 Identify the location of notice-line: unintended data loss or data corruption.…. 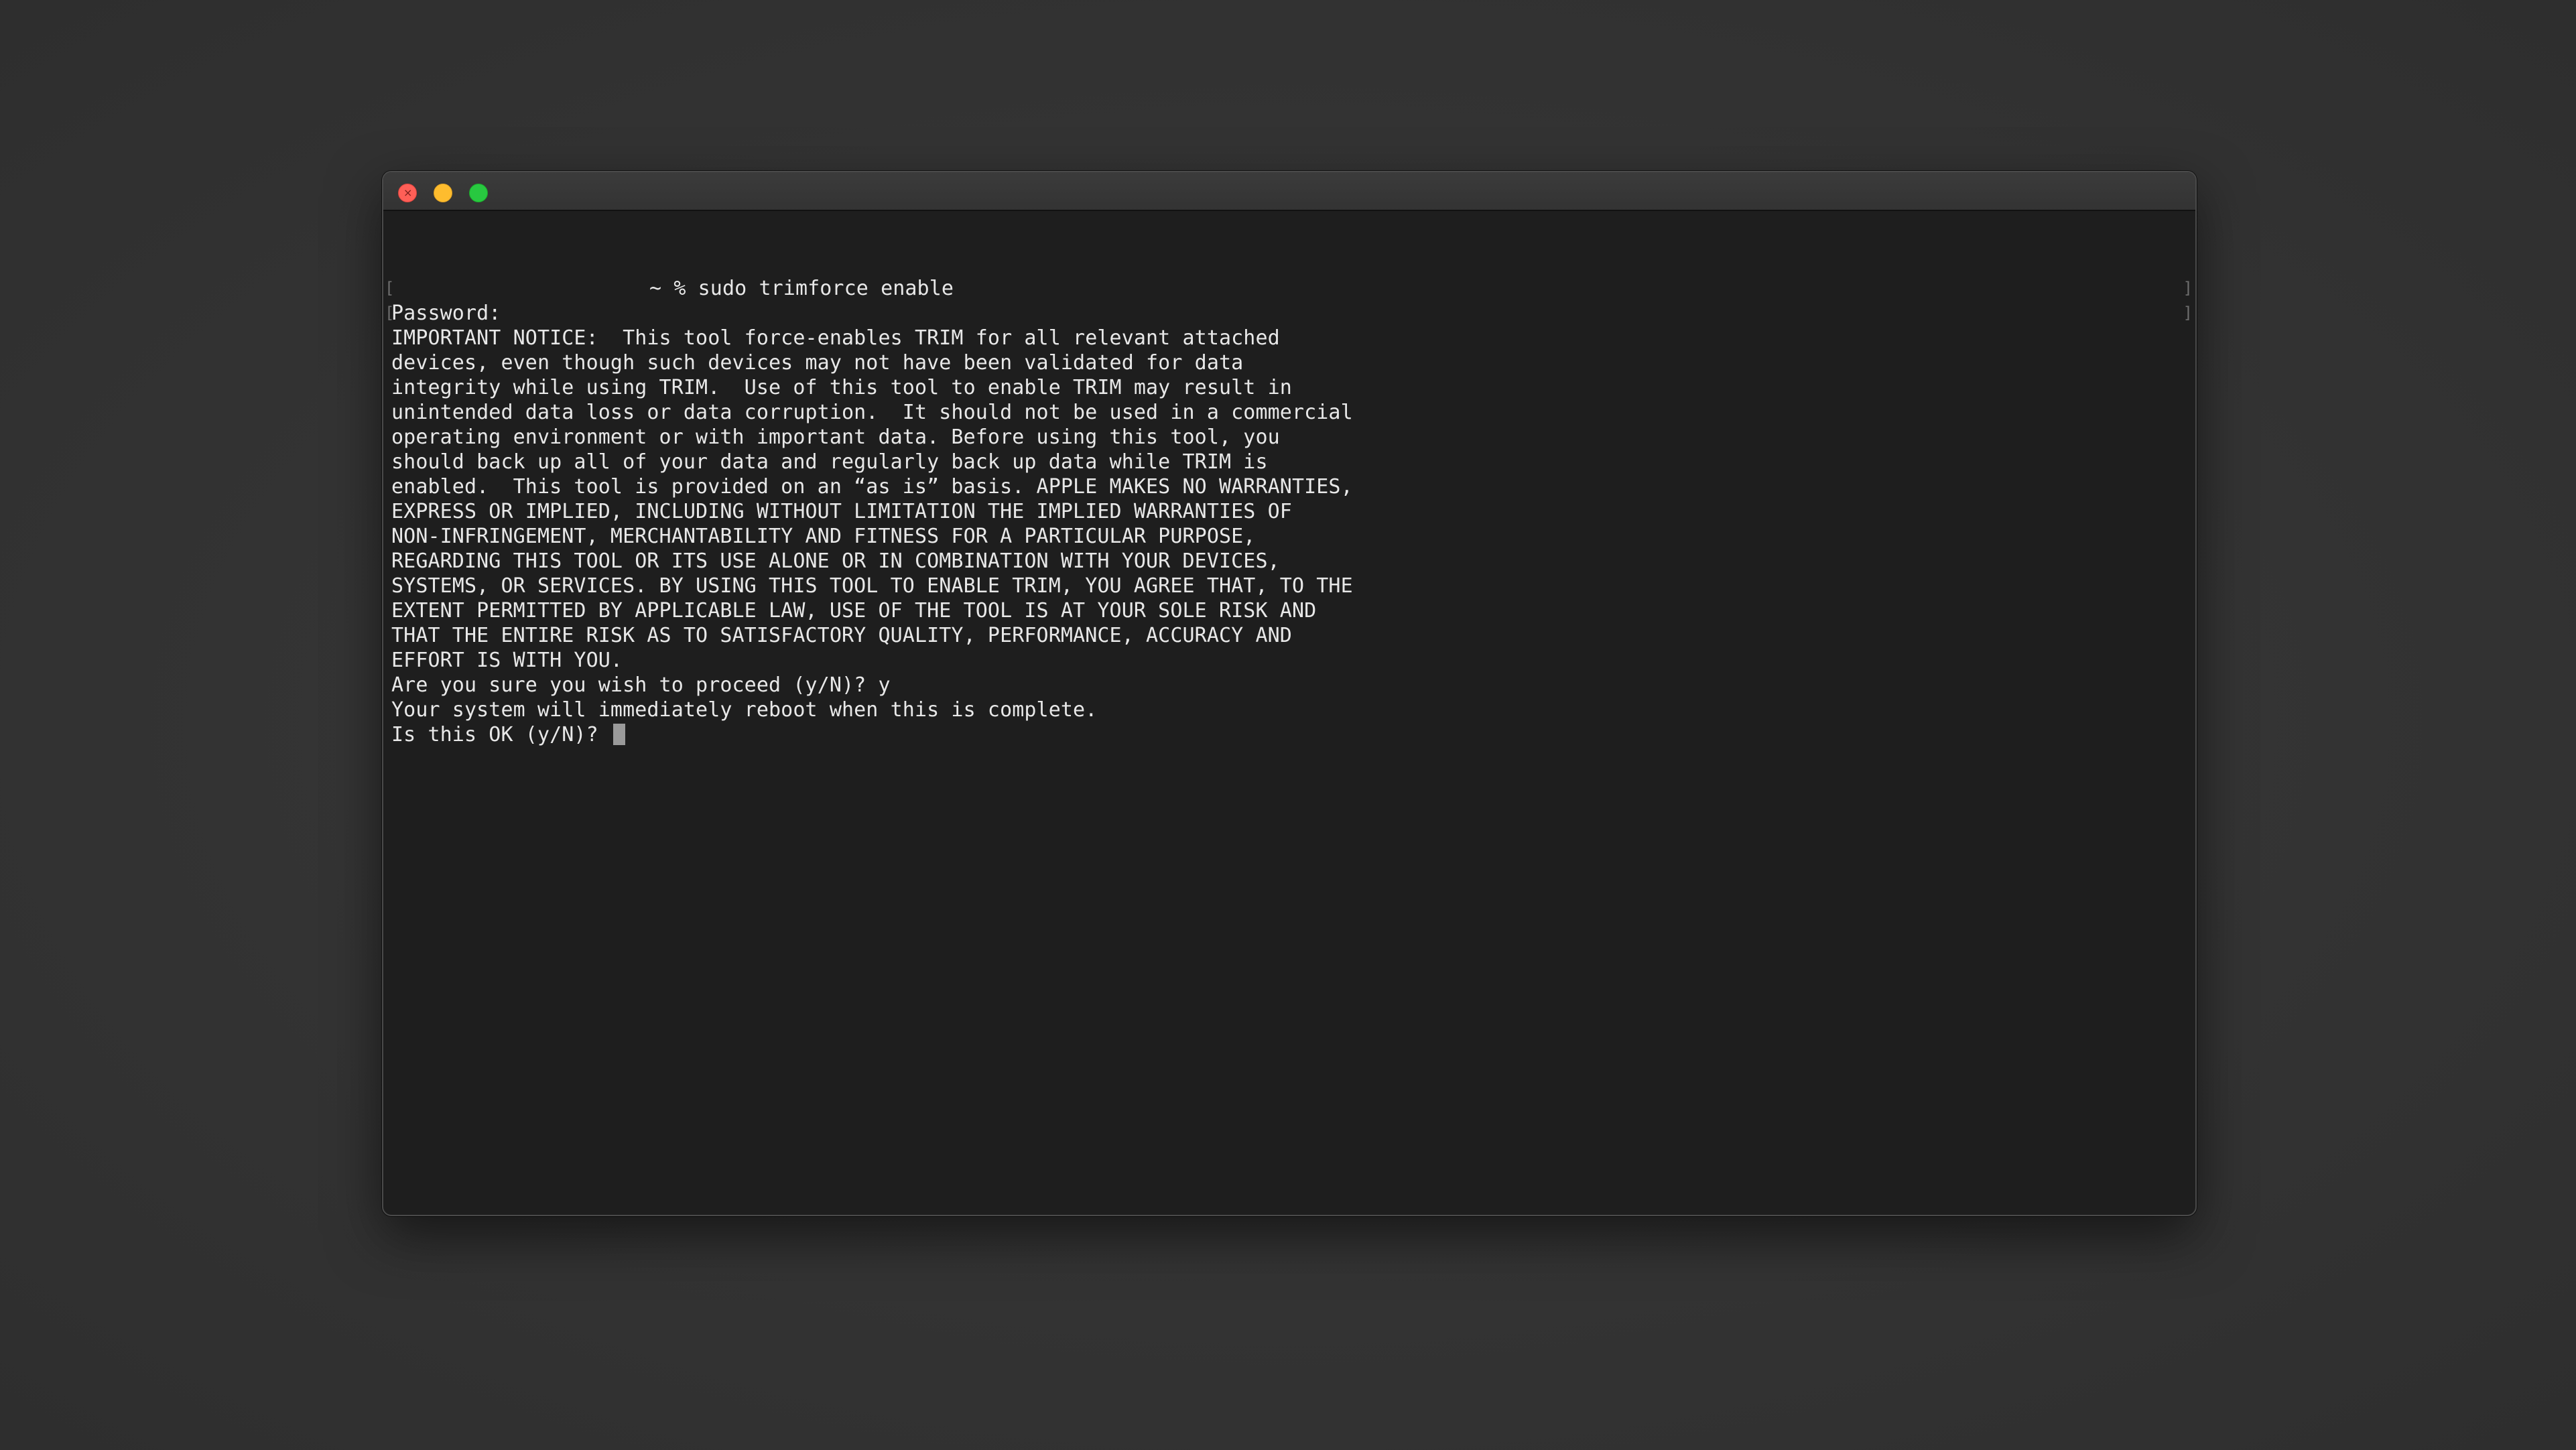
(872, 413).